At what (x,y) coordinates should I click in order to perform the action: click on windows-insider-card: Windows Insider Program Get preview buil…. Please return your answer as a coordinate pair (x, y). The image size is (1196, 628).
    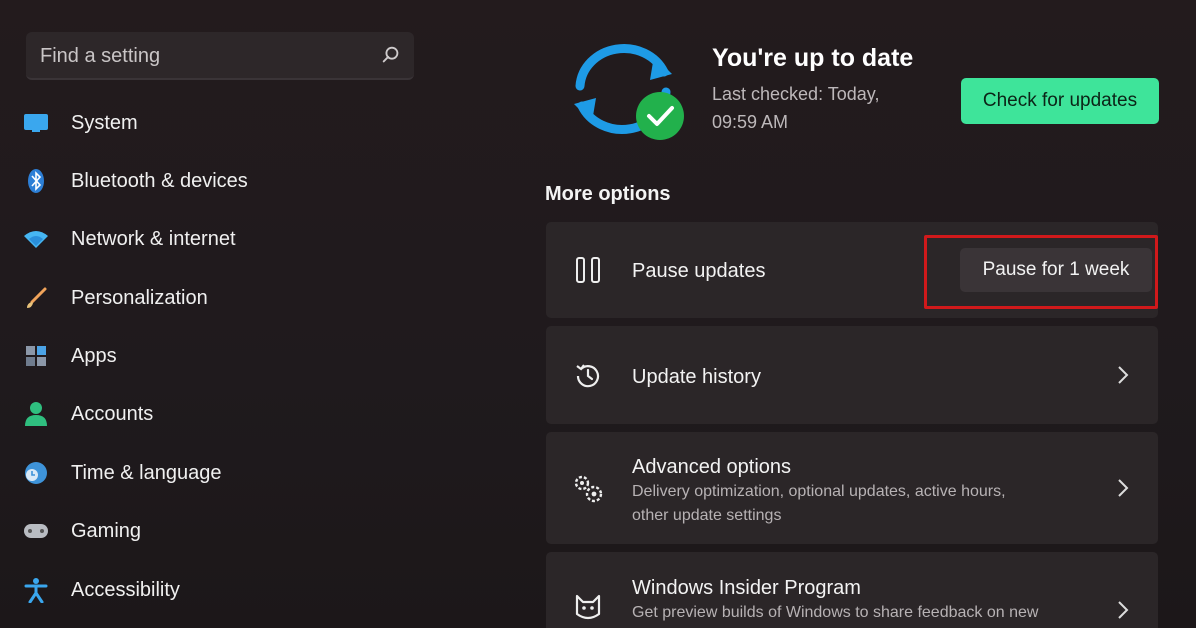
    Looking at the image, I should click on (852, 590).